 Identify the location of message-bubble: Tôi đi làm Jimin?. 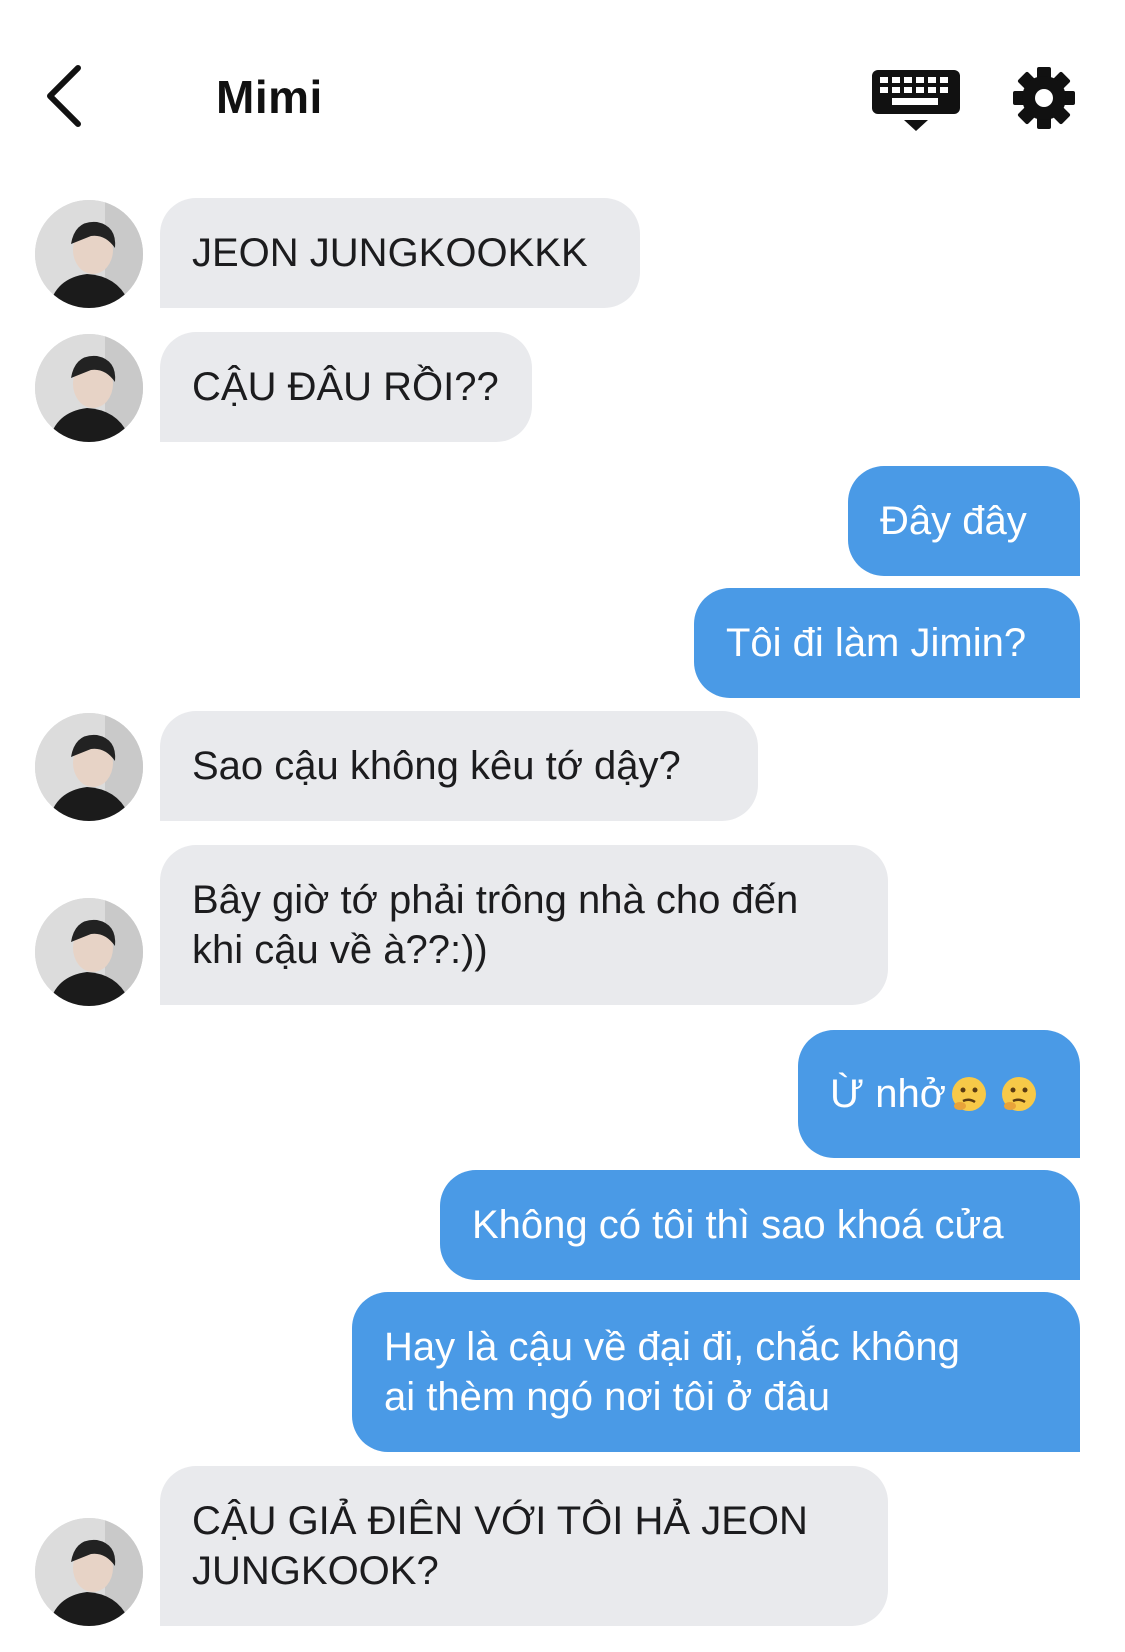
(887, 643).